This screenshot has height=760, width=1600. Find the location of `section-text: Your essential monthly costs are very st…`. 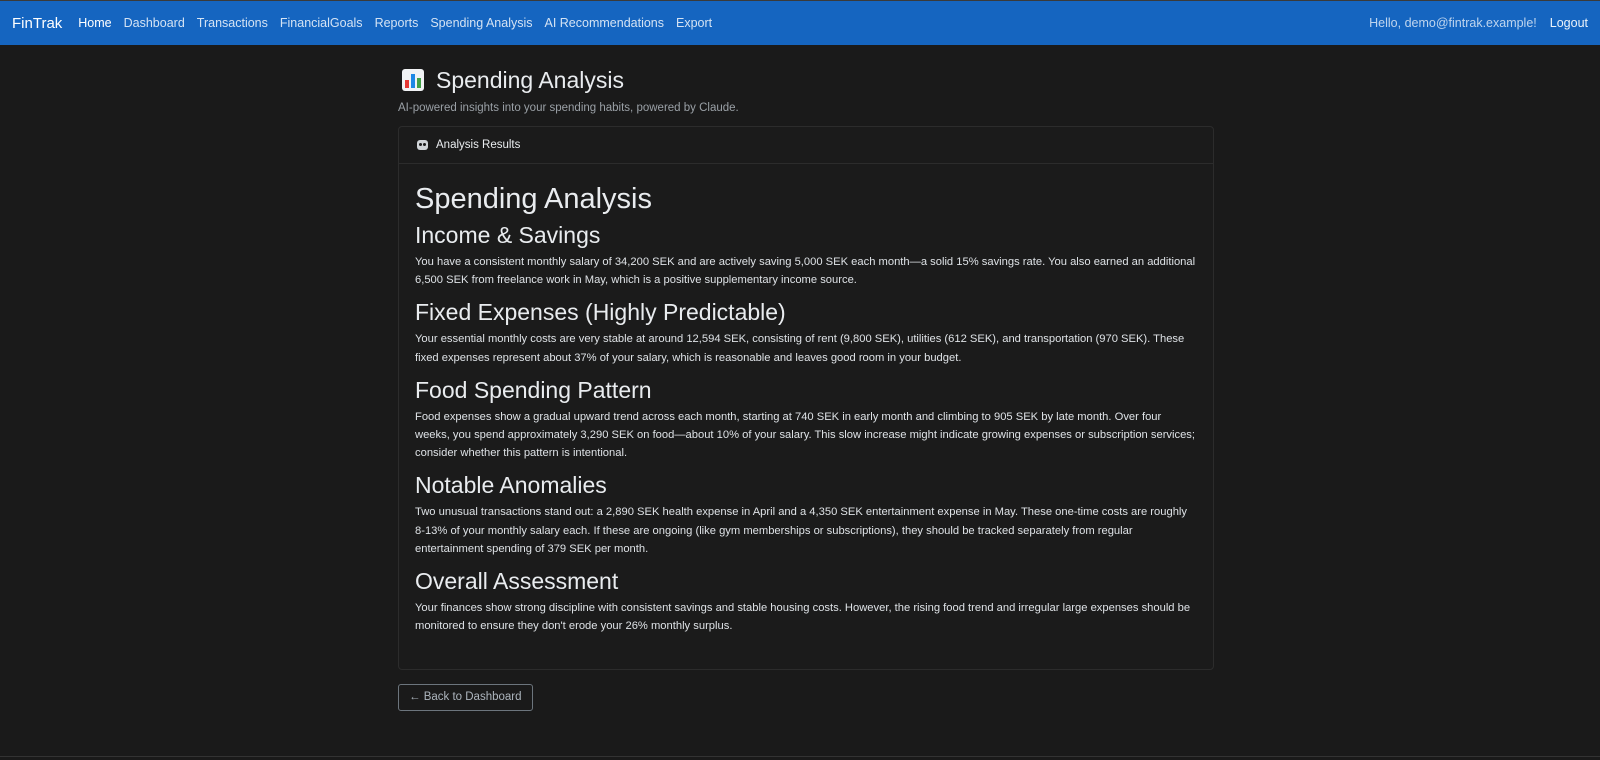

section-text: Your essential monthly costs are very st… is located at coordinates (800, 348).